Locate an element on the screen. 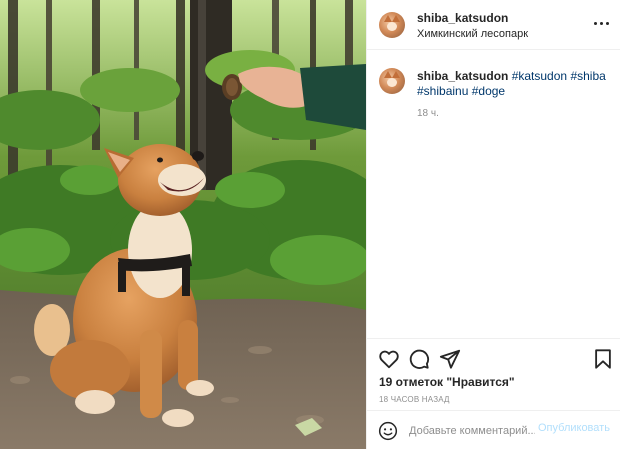  post-header: shiba_katsudon Химкинский лесопарк is located at coordinates (493, 25).